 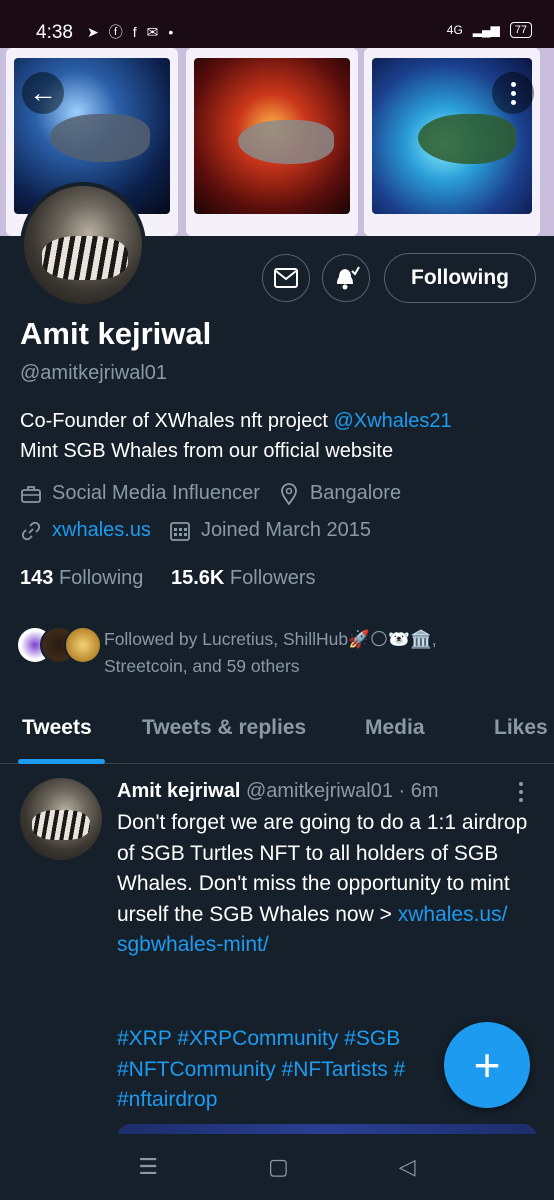 I want to click on bio-mention-link: @Xwhales21, so click(x=392, y=421).